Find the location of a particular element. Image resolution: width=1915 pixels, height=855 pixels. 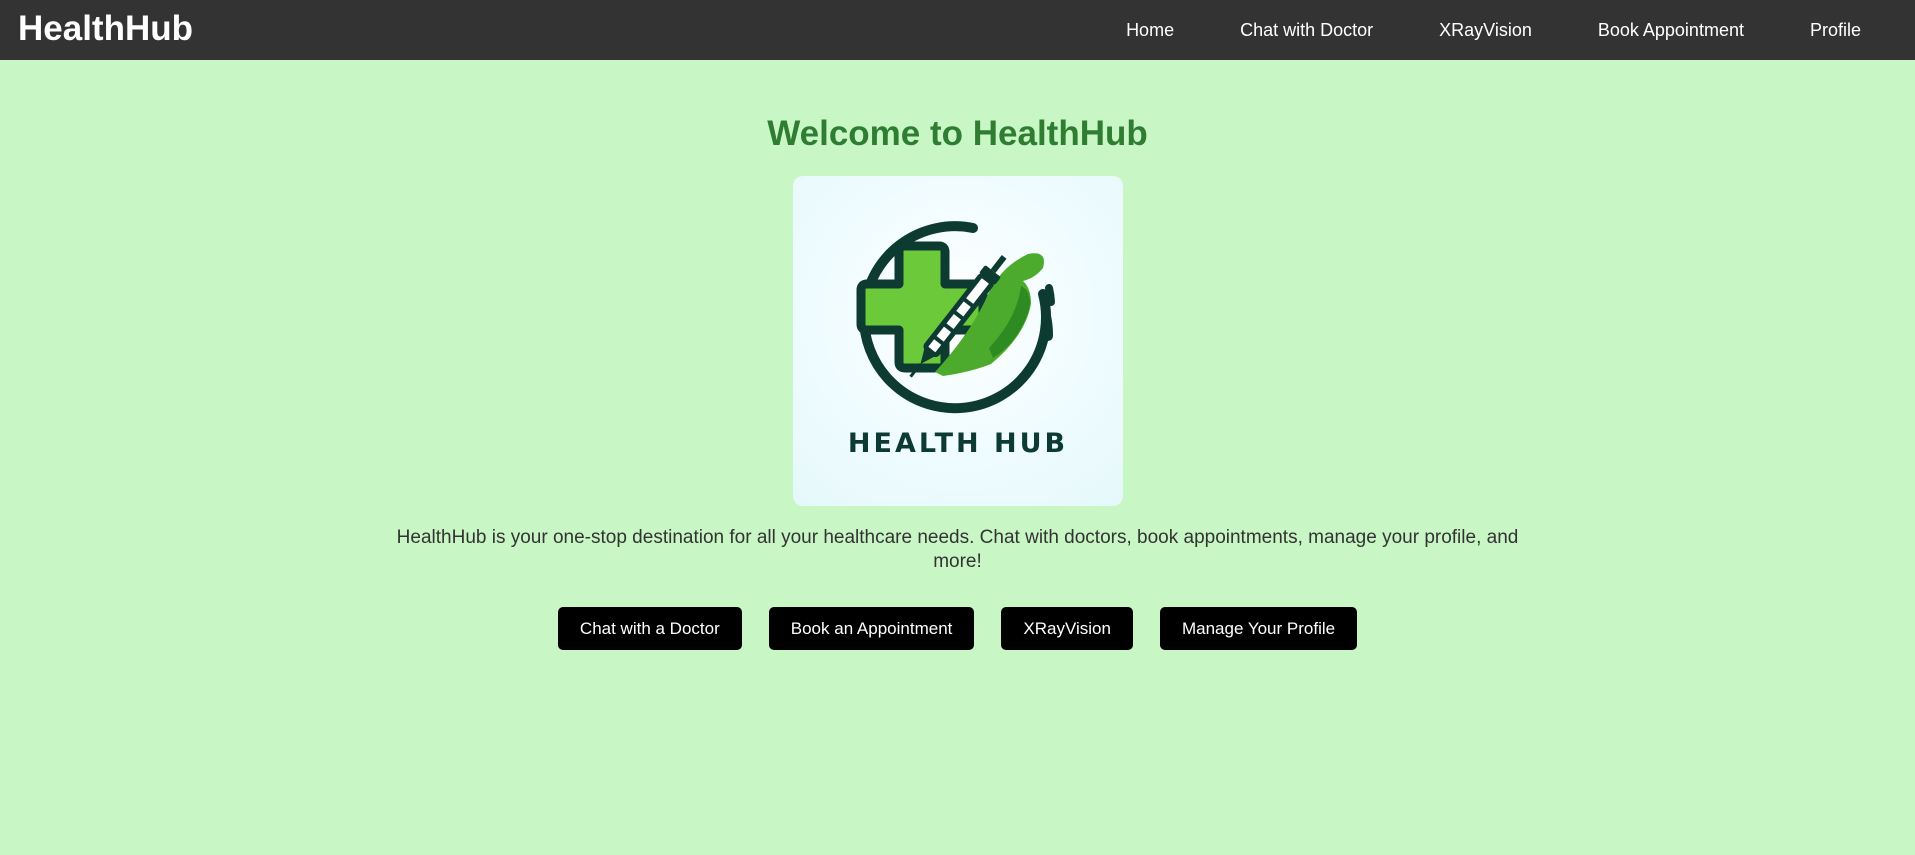

nav-link-chat-with-doctor: Chat with Doctor is located at coordinates (1306, 30).